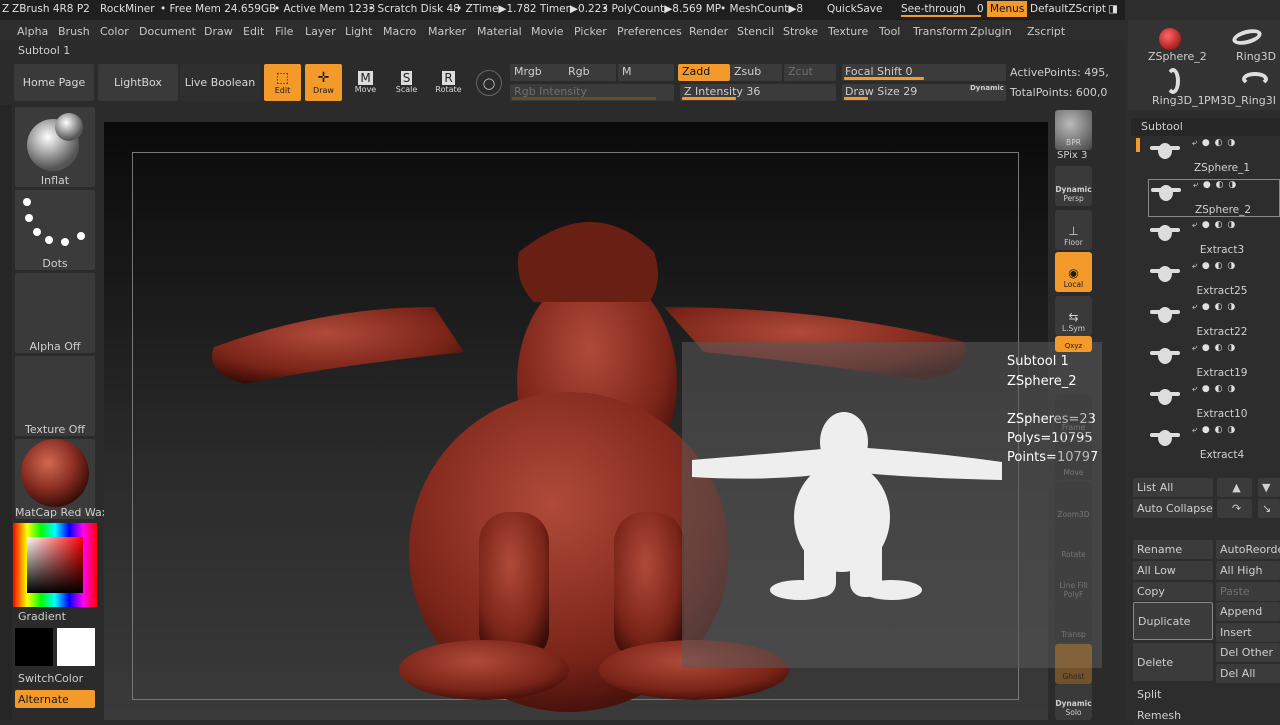 Image resolution: width=1280 pixels, height=725 pixels. I want to click on subtool-item: ⤶ ● ◐ ◑ Extract19, so click(1214, 362).